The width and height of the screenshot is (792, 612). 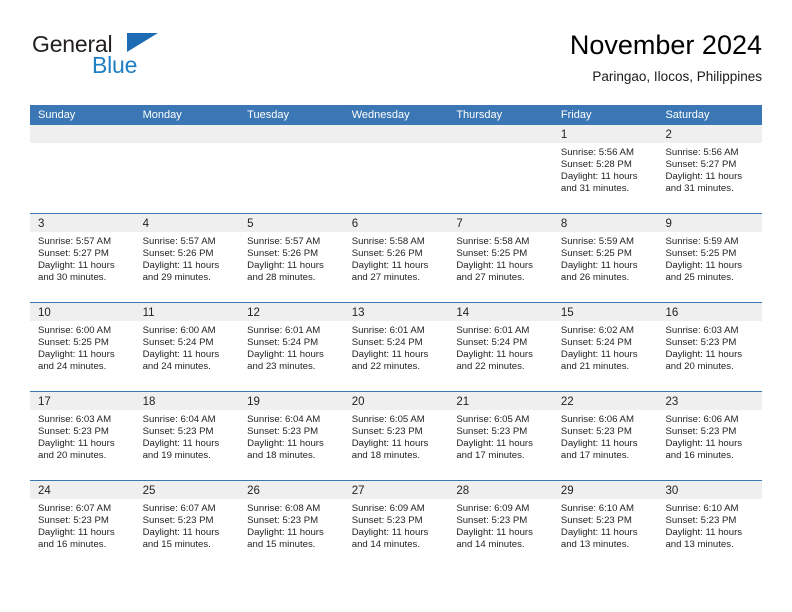 I want to click on brand-logo: General Blue, so click(x=135, y=61).